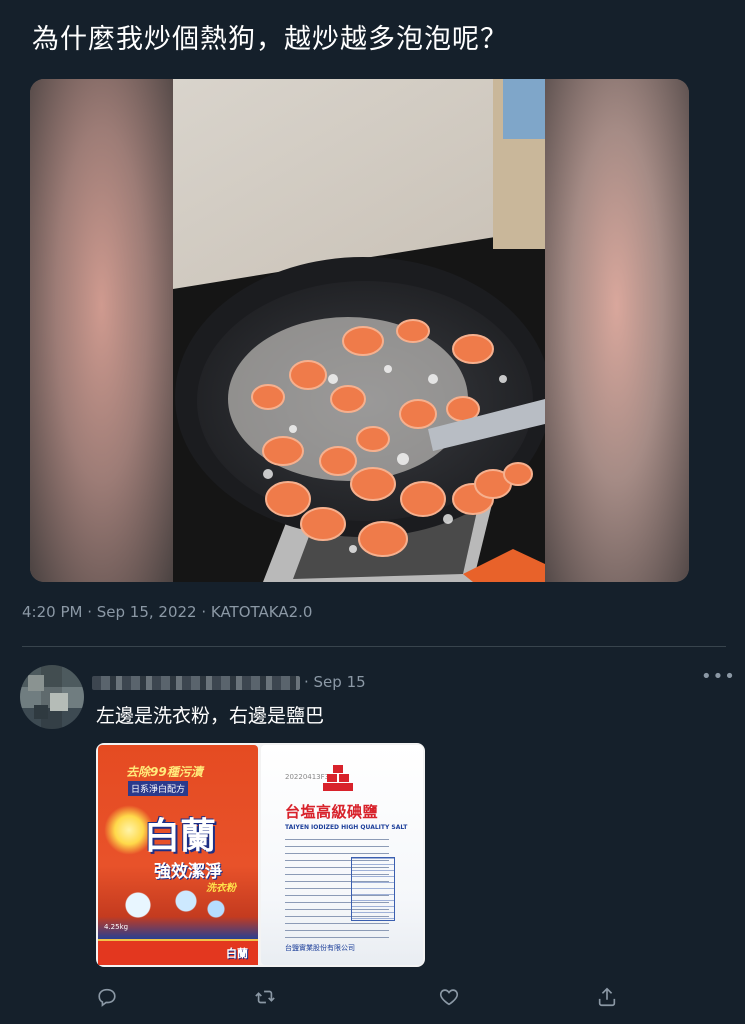  What do you see at coordinates (180, 836) in the screenshot?
I see `detergent-brand-logo: 白蘭` at bounding box center [180, 836].